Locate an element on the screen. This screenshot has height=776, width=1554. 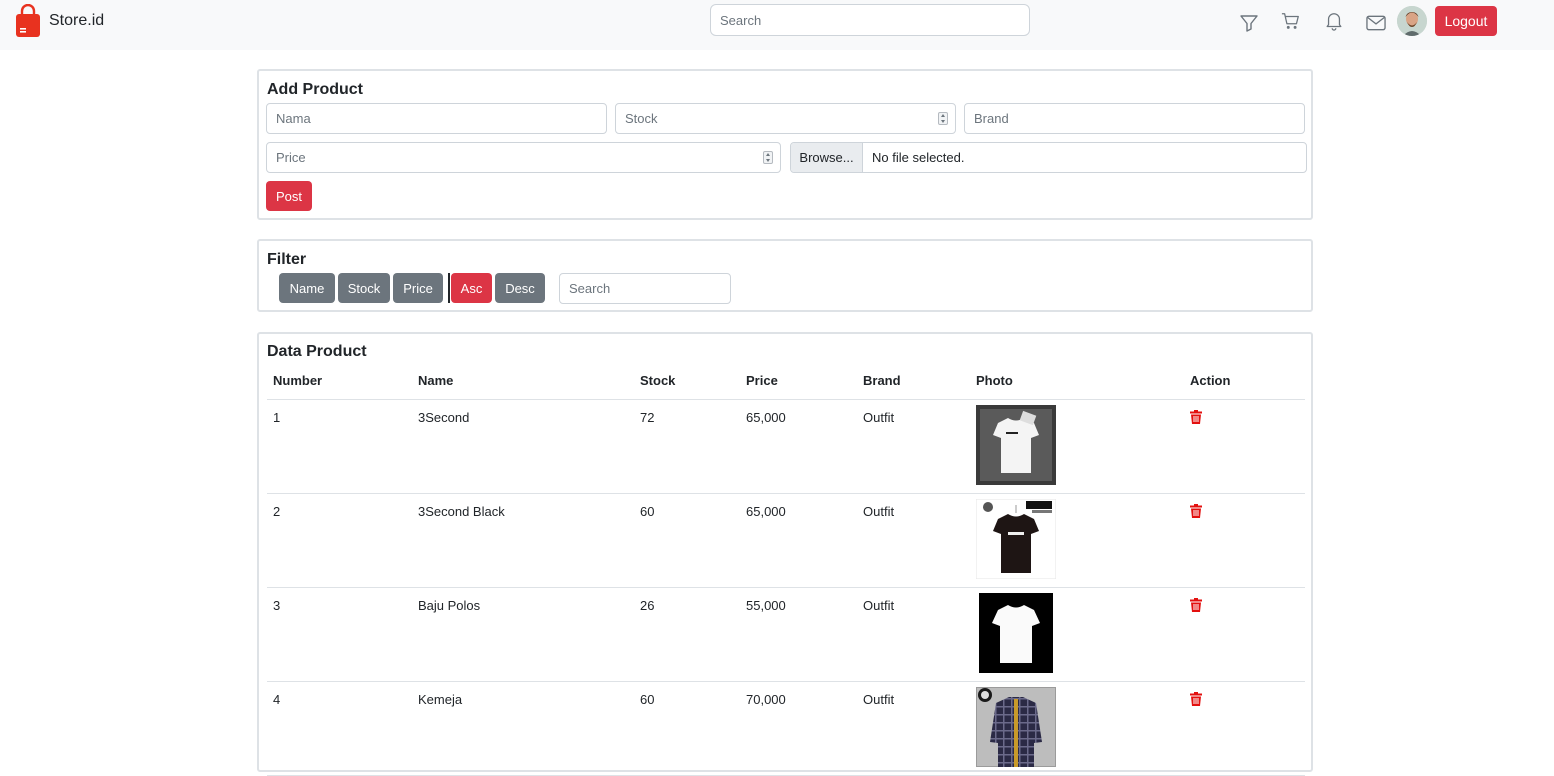
cell-number: 2 is located at coordinates (339, 540).